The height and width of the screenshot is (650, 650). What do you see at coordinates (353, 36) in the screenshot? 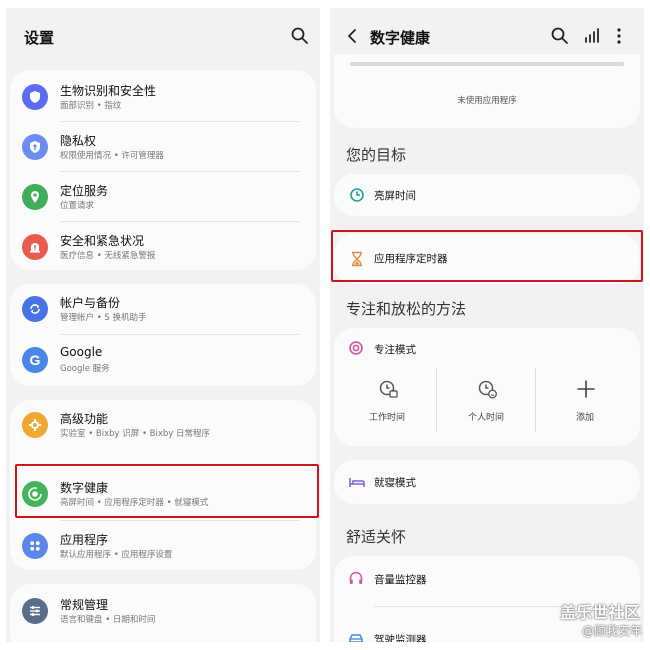
I see `back-arrow-icon` at bounding box center [353, 36].